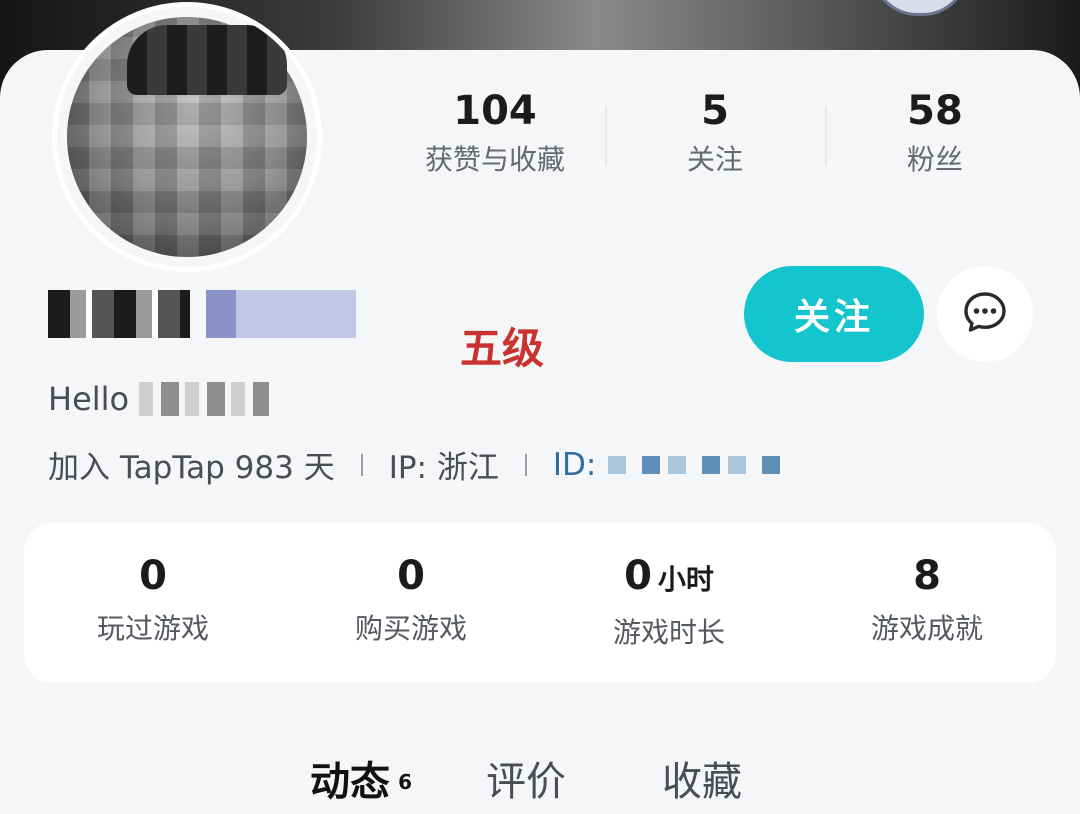 The image size is (1080, 814). What do you see at coordinates (920, 8) in the screenshot?
I see `banner-badge` at bounding box center [920, 8].